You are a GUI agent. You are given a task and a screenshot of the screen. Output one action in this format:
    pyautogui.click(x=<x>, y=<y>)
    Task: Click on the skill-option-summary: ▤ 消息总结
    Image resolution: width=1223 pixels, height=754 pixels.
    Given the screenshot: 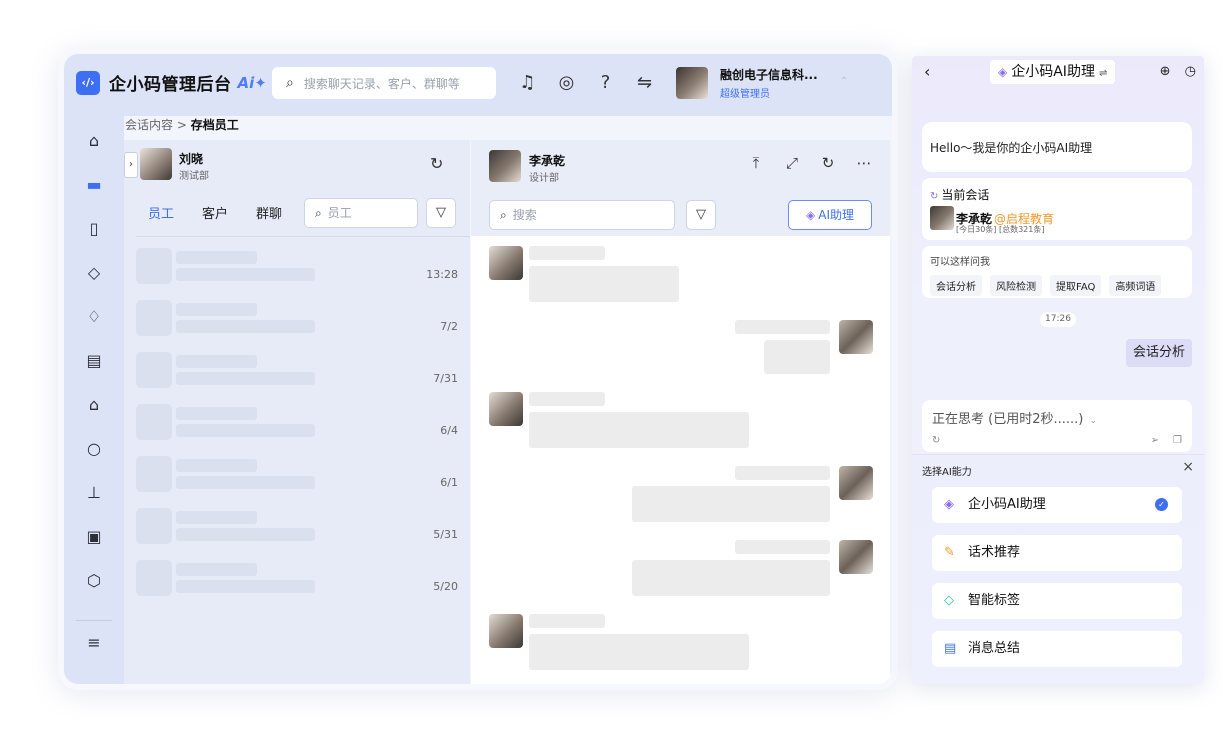 What is the action you would take?
    pyautogui.click(x=1057, y=649)
    